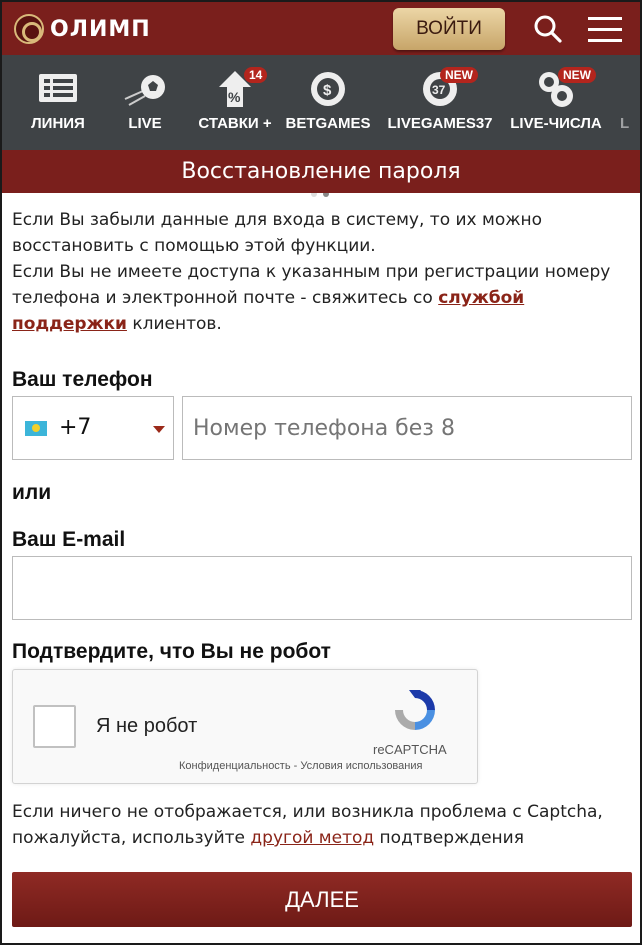 Image resolution: width=642 pixels, height=945 pixels. I want to click on nav-label: LIVEGAMES37, so click(440, 123).